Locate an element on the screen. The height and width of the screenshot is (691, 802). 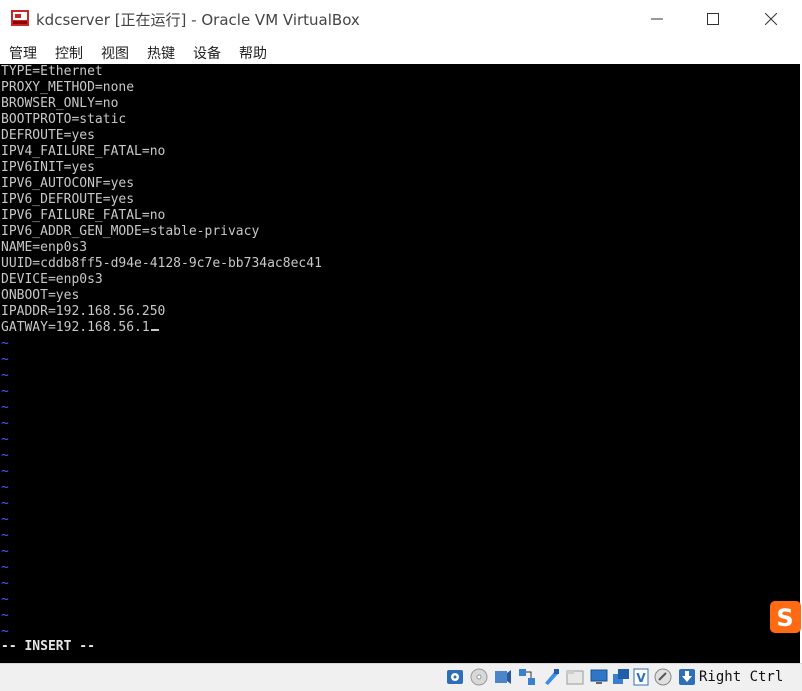
cpu-icon: V is located at coordinates (641, 677).